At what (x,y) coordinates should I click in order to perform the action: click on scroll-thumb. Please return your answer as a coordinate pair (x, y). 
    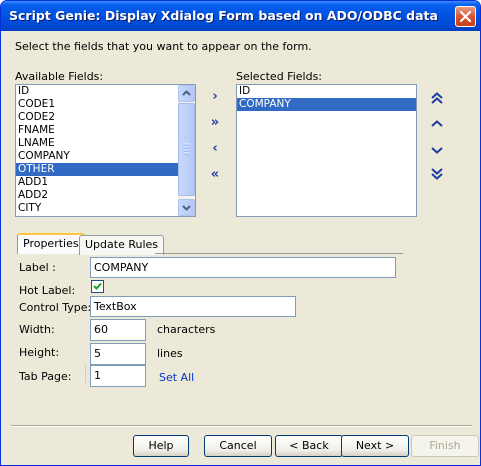
    Looking at the image, I should click on (186, 149).